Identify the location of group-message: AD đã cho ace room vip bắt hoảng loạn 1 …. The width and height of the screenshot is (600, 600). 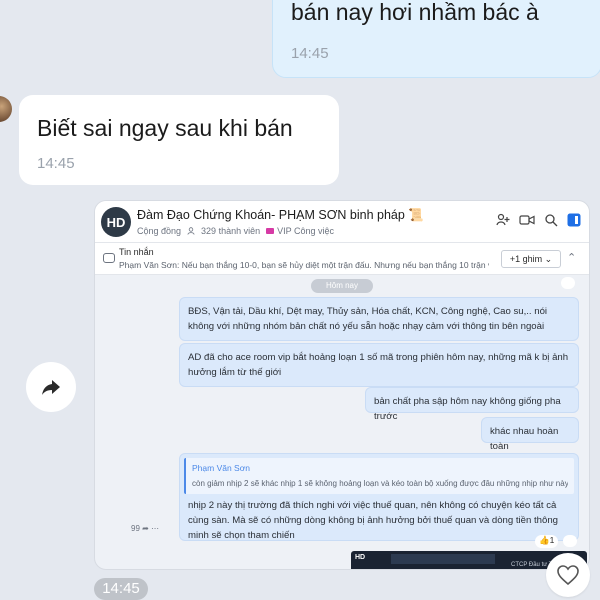
(379, 365).